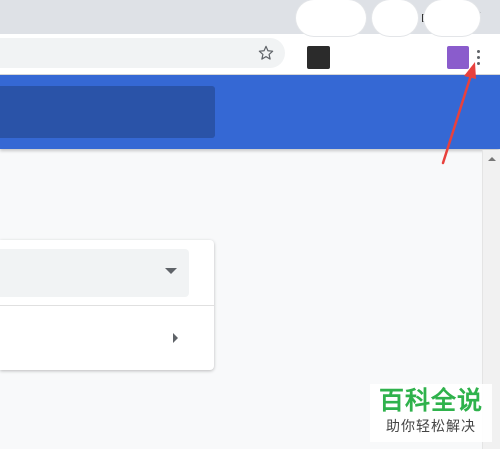  What do you see at coordinates (107, 338) in the screenshot?
I see `settings-row` at bounding box center [107, 338].